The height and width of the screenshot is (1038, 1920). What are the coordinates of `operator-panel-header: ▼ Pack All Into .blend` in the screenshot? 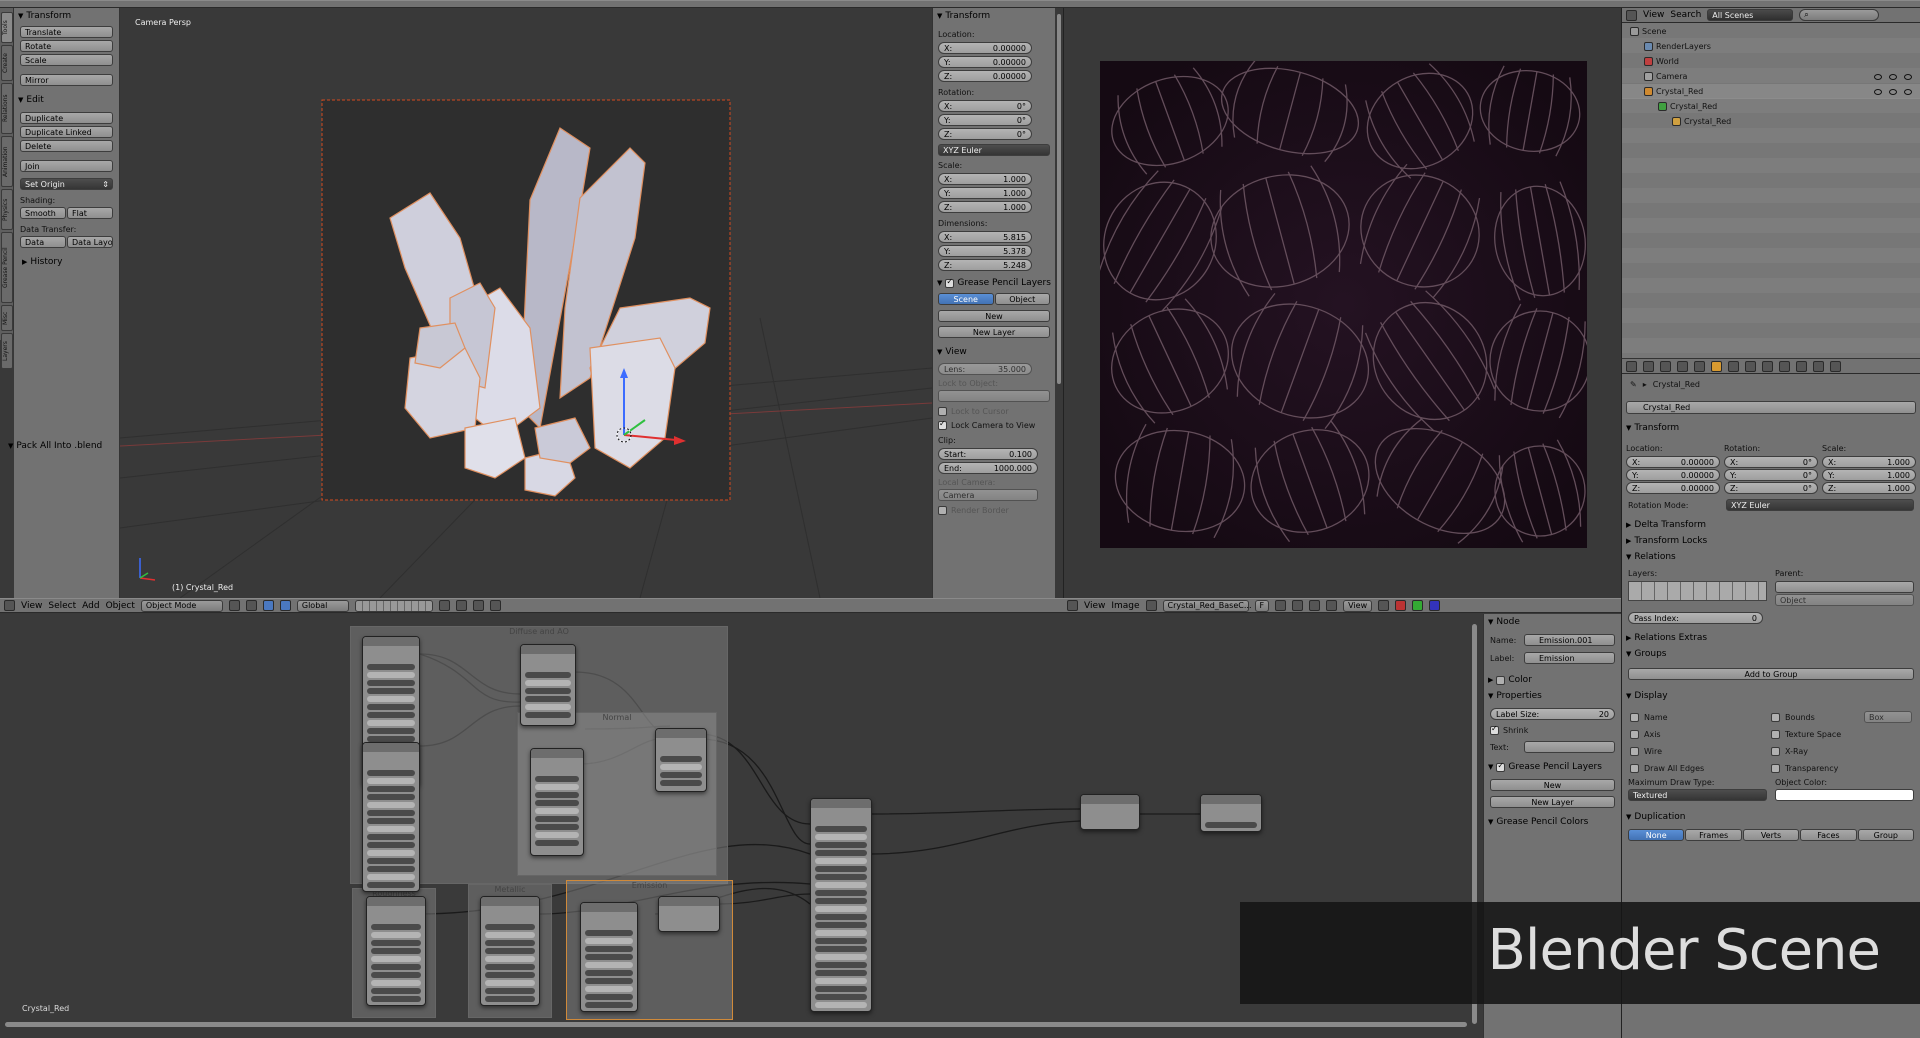 It's located at (55, 446).